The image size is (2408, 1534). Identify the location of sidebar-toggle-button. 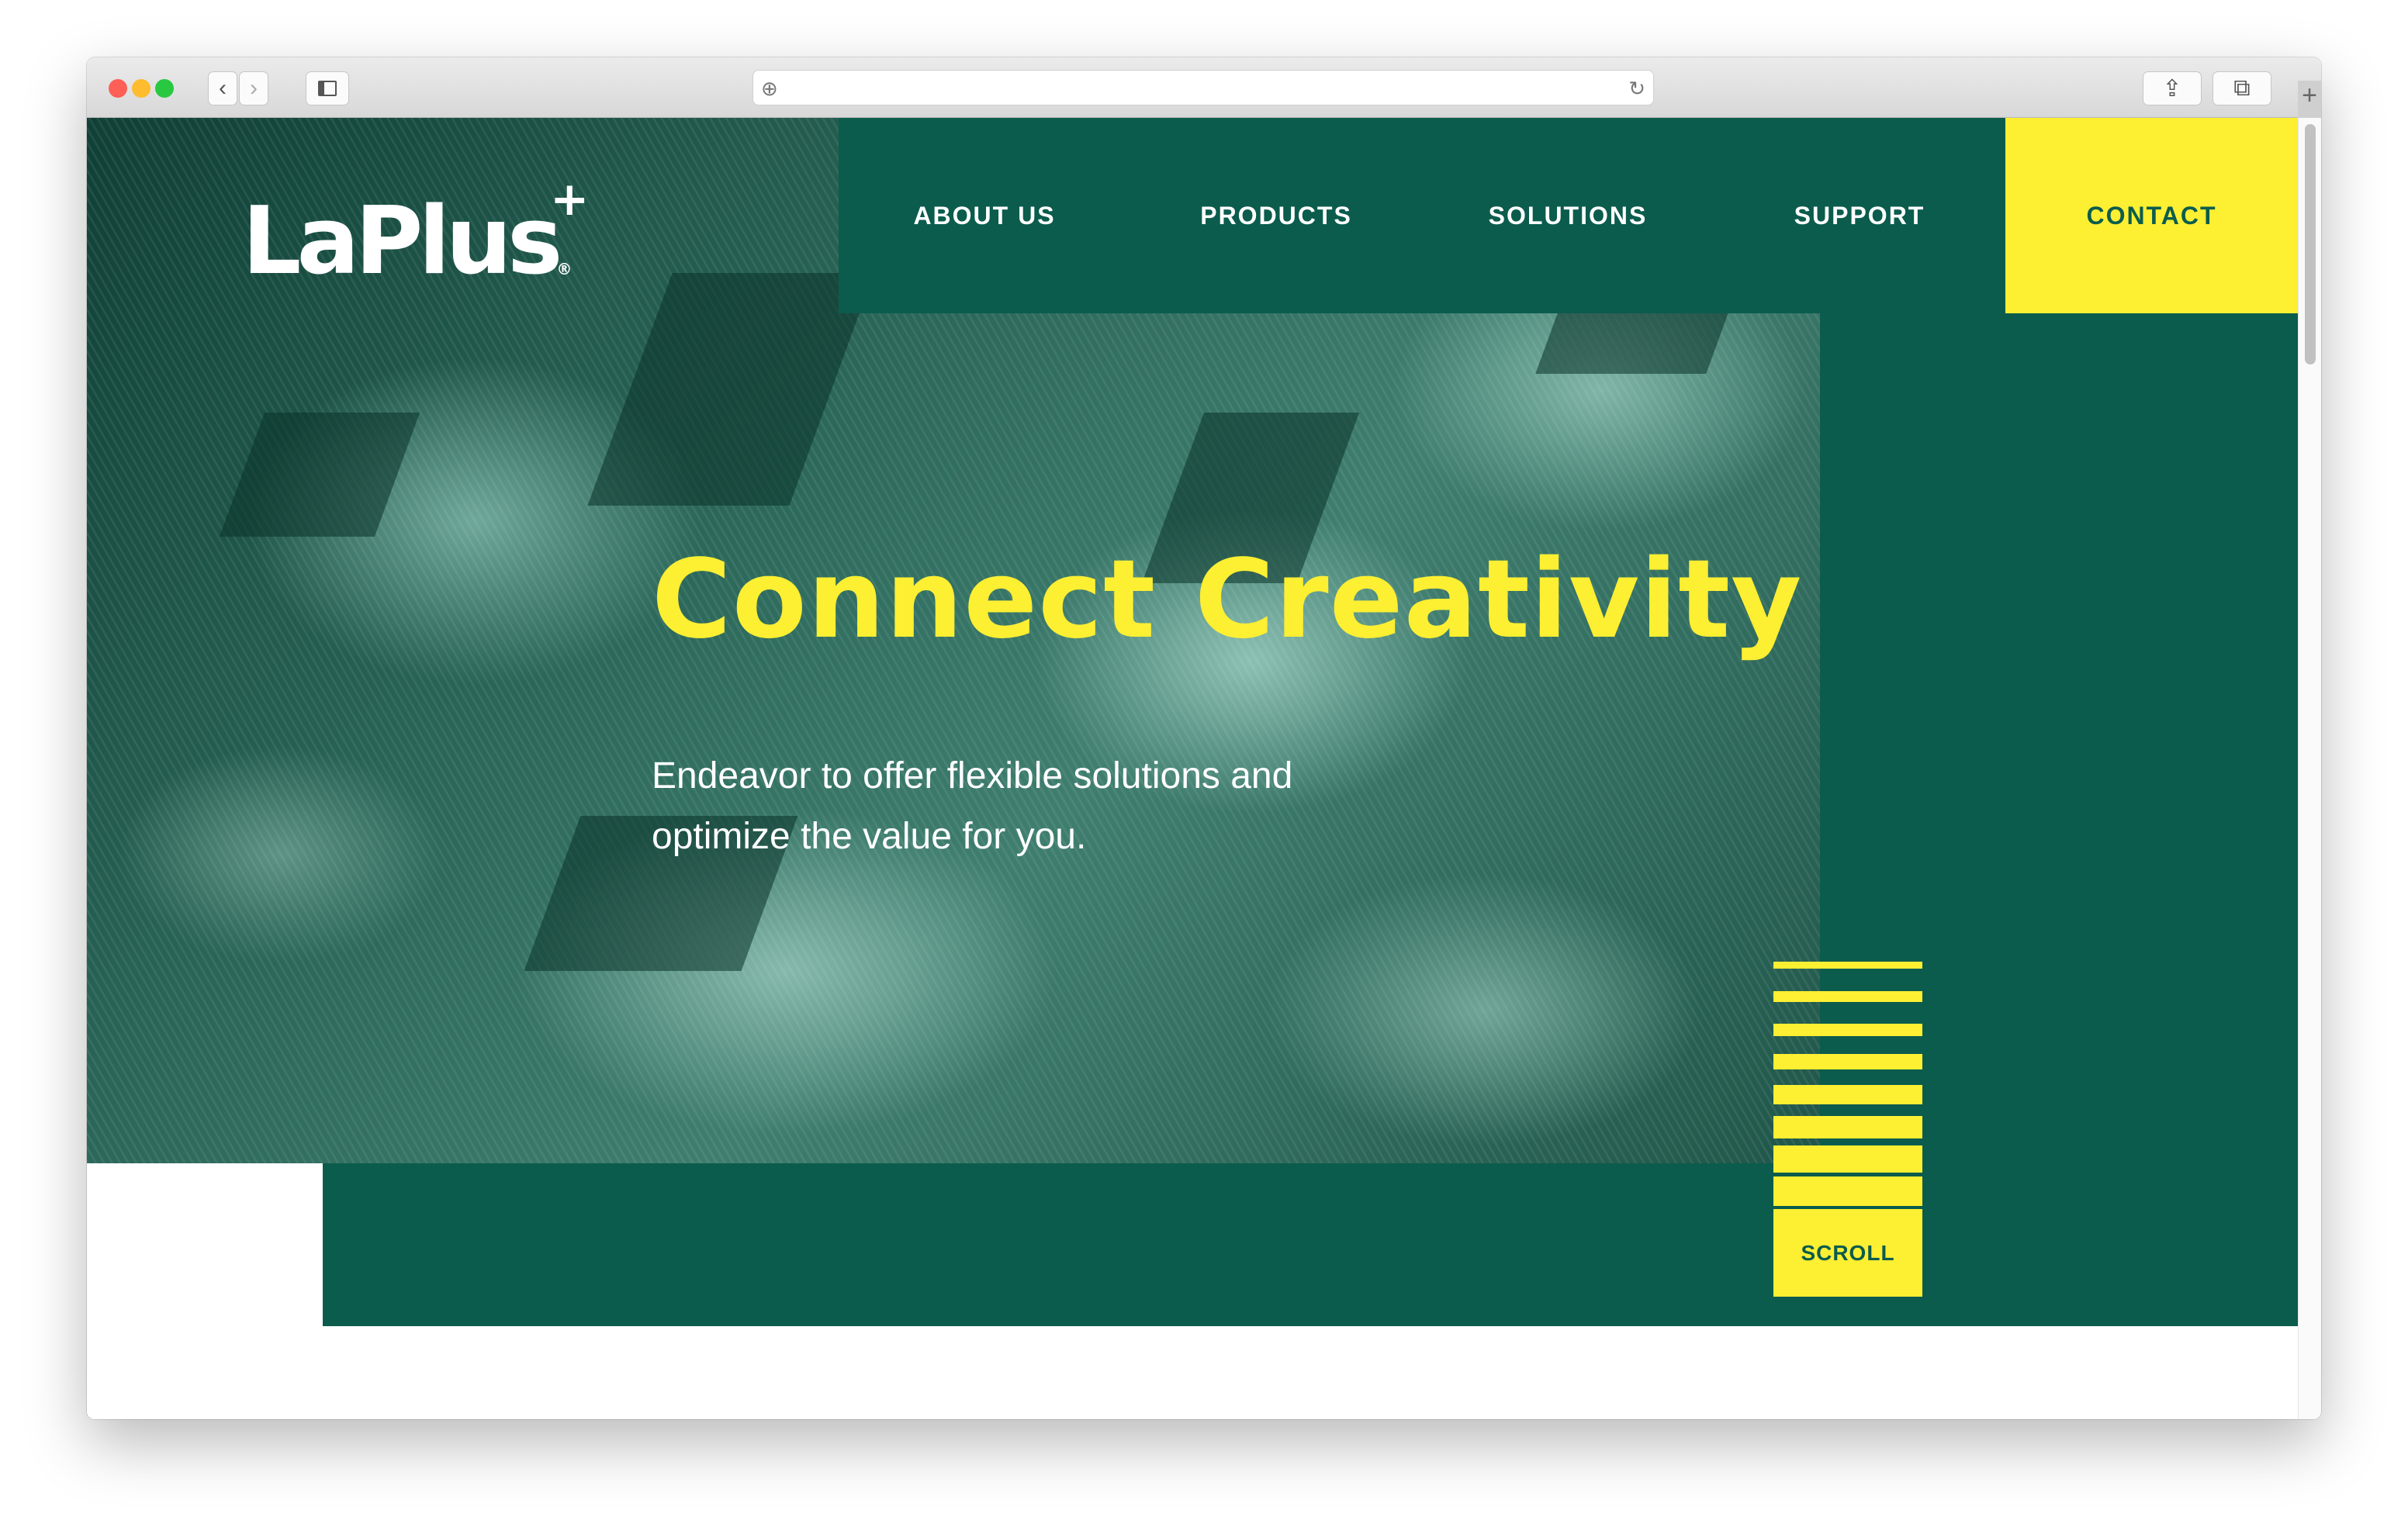
(327, 88).